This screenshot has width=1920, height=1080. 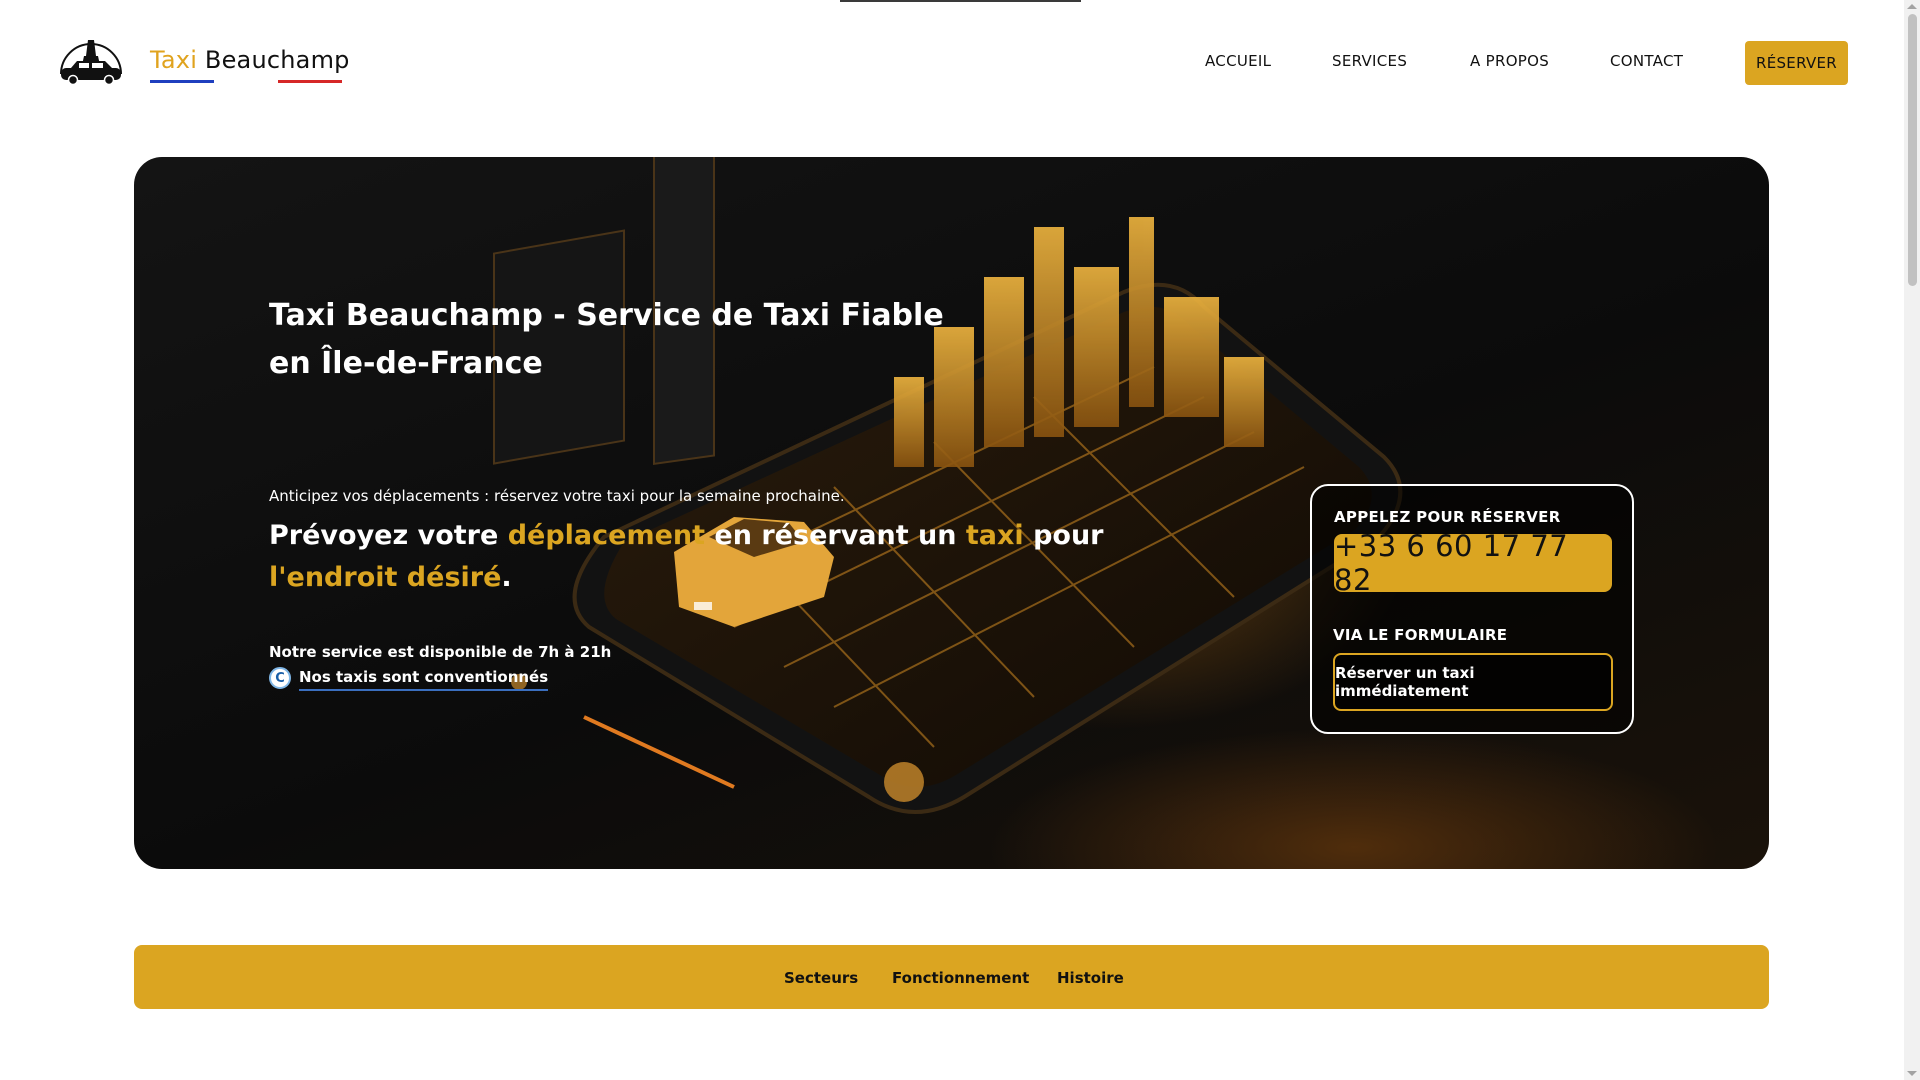 I want to click on form-label: VIA LE FORMULAIRE, so click(x=1420, y=635).